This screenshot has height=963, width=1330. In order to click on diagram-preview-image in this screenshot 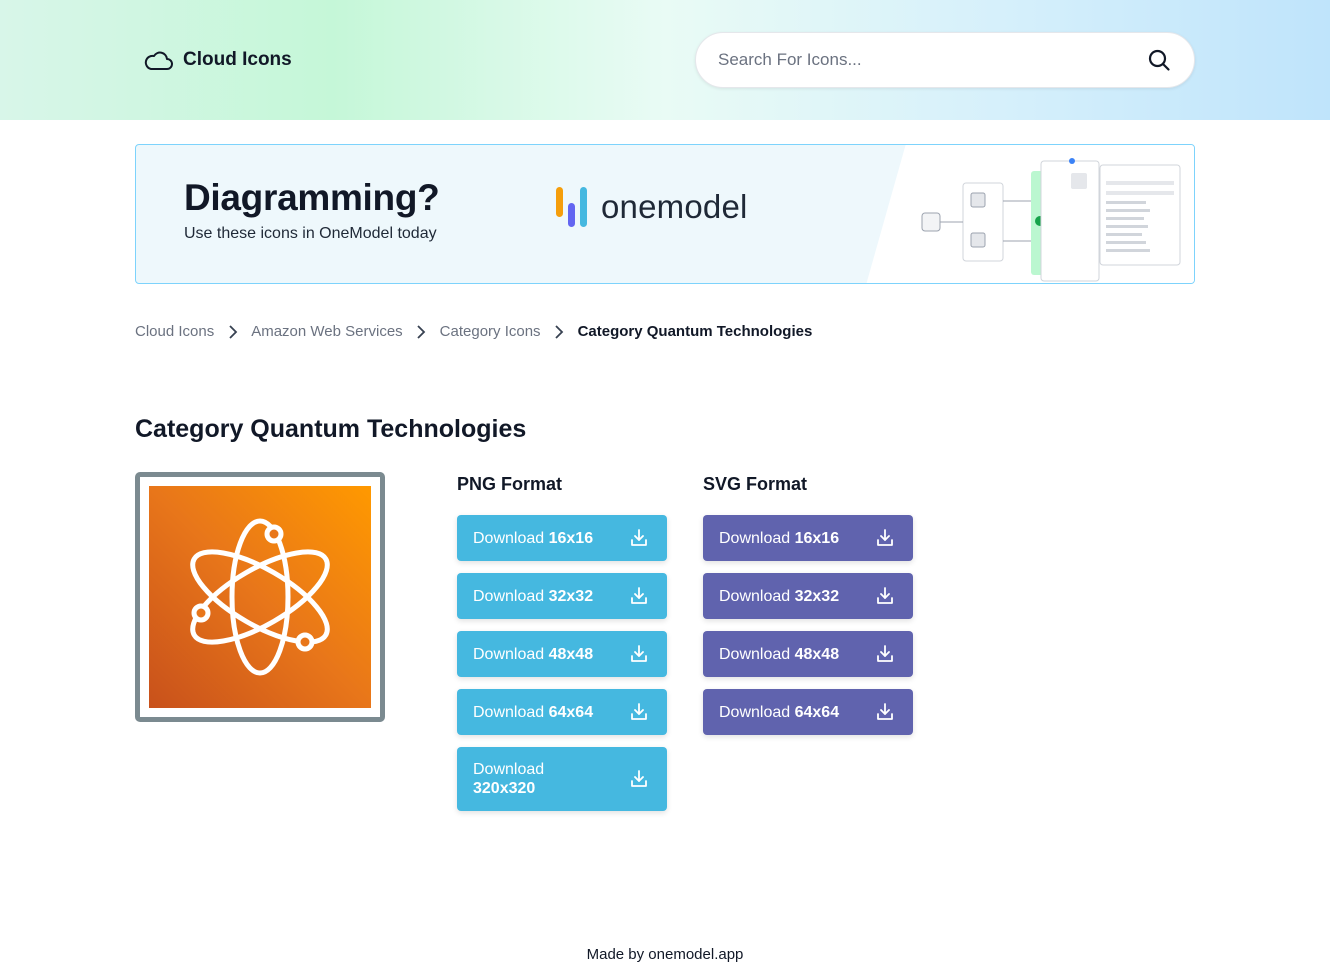, I will do `click(1030, 214)`.